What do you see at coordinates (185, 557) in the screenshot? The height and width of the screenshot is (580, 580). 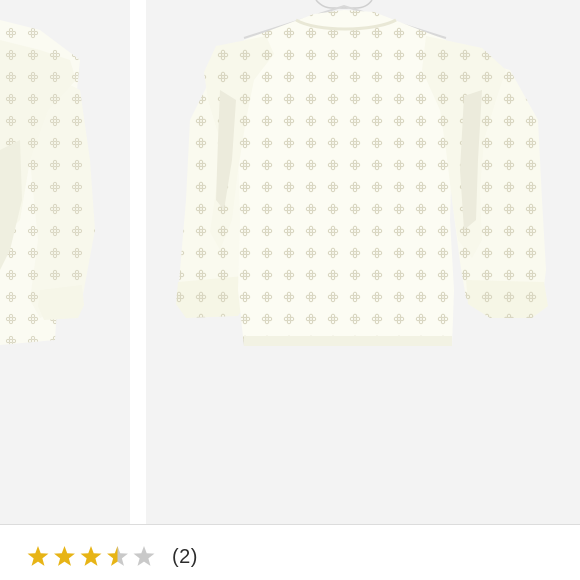 I see `review-count-link: (2)` at bounding box center [185, 557].